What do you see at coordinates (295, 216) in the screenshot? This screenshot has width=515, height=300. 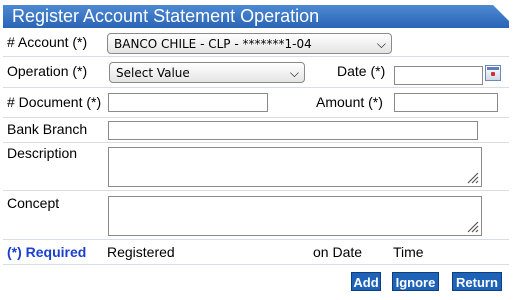 I see `concept-textarea` at bounding box center [295, 216].